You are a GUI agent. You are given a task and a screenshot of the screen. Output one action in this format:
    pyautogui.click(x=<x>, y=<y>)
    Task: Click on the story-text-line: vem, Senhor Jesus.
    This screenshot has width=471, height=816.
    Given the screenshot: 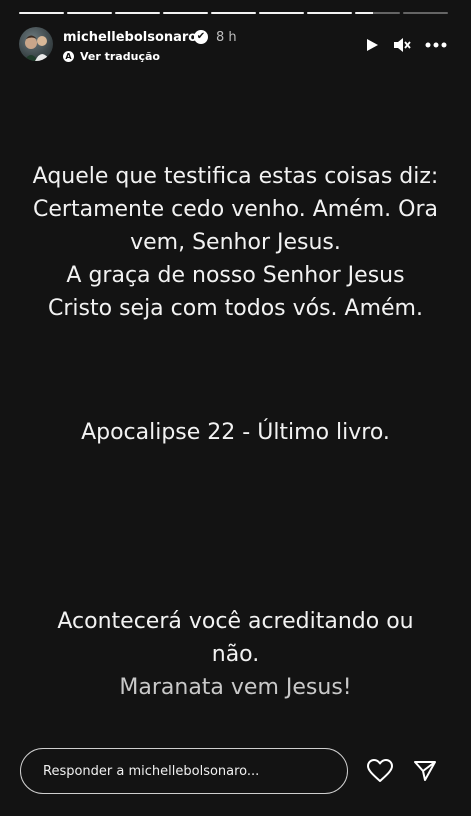 What is the action you would take?
    pyautogui.click(x=235, y=242)
    